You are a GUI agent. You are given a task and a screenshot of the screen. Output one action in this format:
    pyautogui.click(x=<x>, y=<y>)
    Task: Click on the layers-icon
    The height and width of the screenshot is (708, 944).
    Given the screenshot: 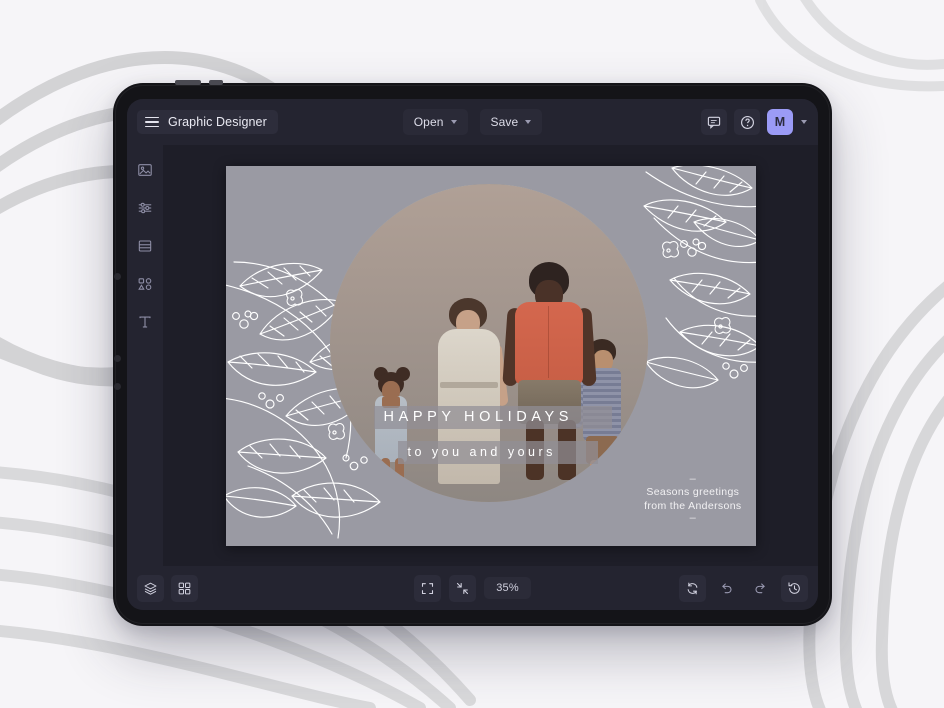 What is the action you would take?
    pyautogui.click(x=150, y=588)
    